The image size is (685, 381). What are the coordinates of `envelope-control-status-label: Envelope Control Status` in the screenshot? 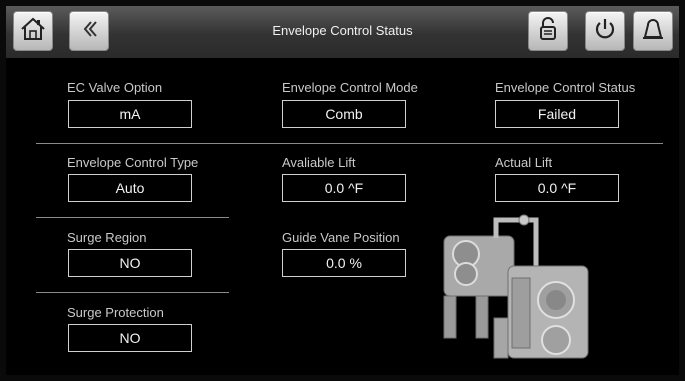 It's located at (565, 87).